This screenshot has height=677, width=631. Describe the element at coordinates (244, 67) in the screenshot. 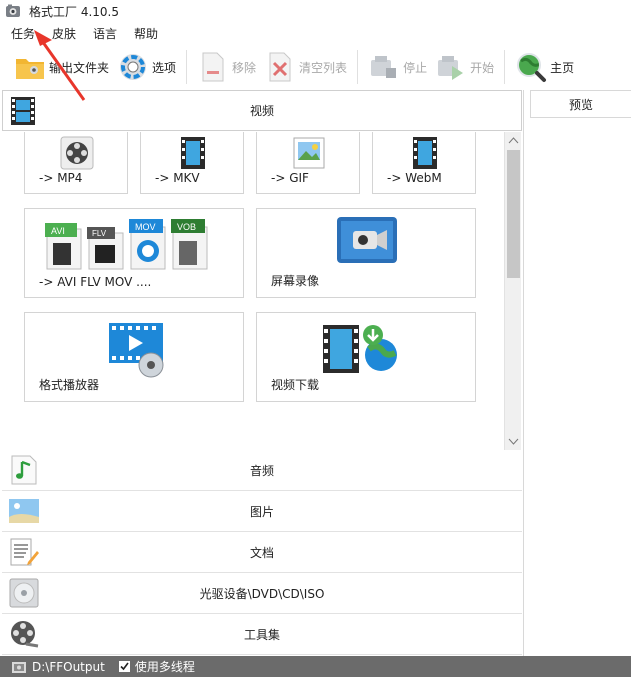

I see `remove-label: 移除` at that location.